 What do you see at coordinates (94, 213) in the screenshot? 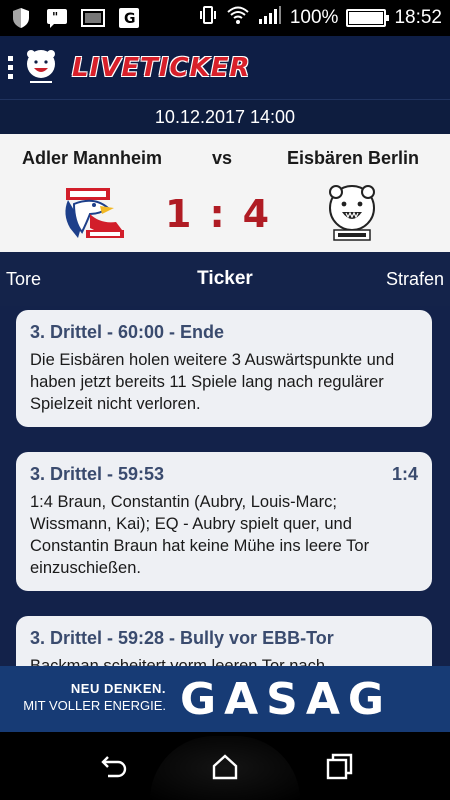
I see `home-team-crest` at bounding box center [94, 213].